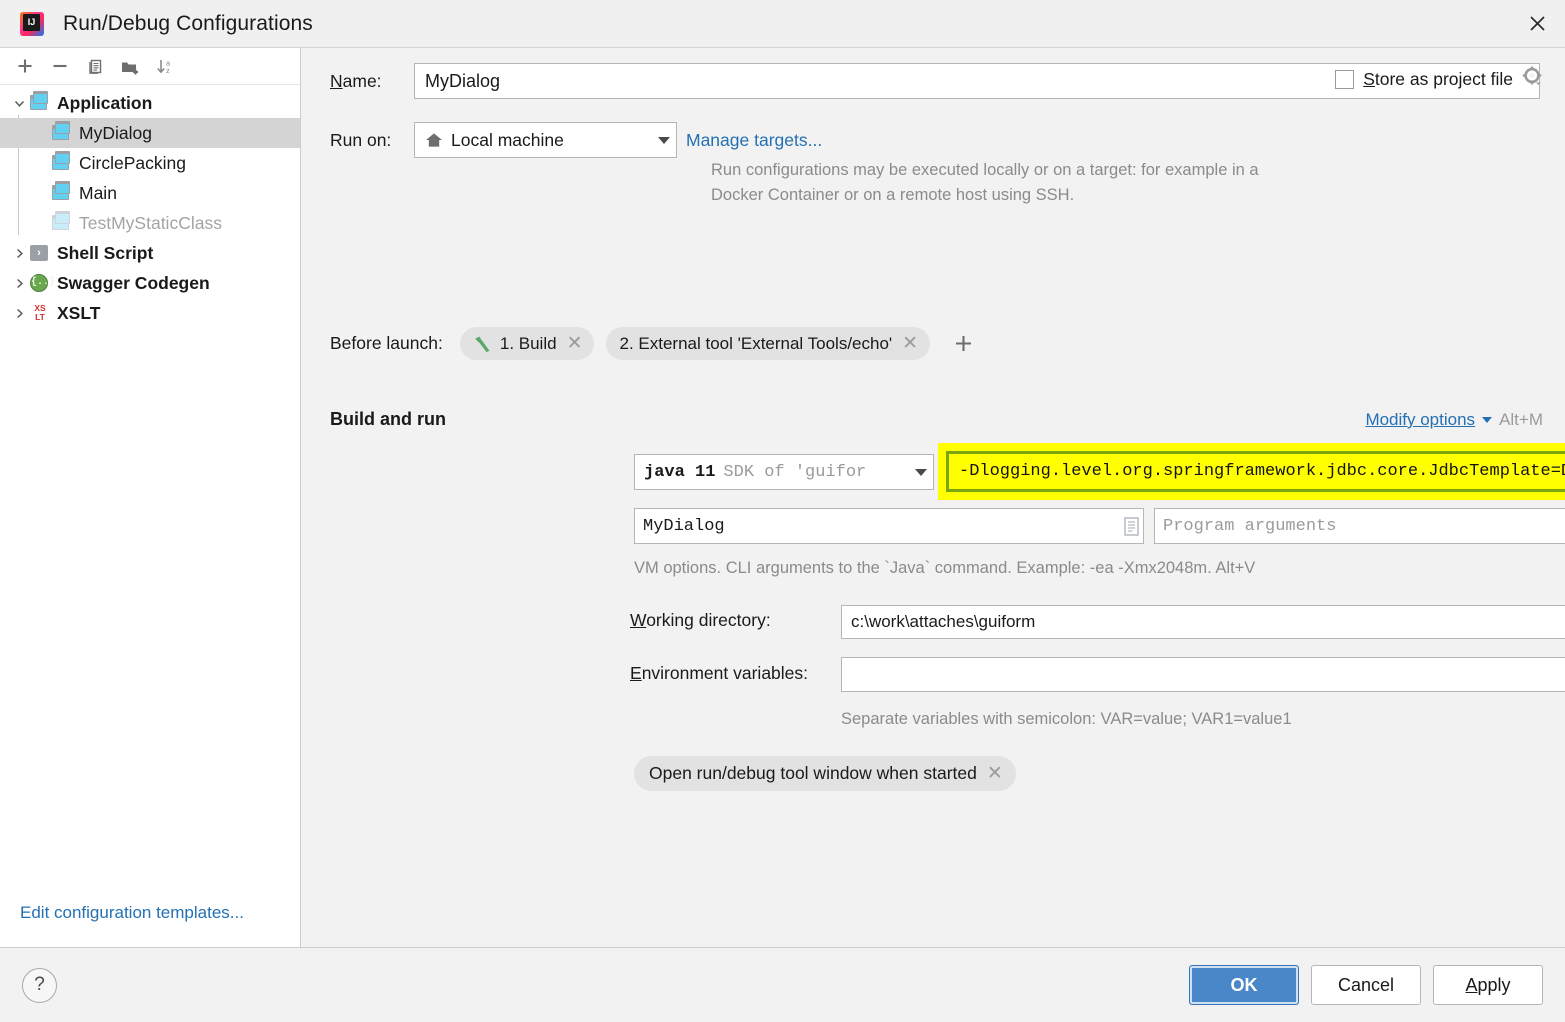  What do you see at coordinates (388, 419) in the screenshot?
I see `build-and-run-section-title: Build and run` at bounding box center [388, 419].